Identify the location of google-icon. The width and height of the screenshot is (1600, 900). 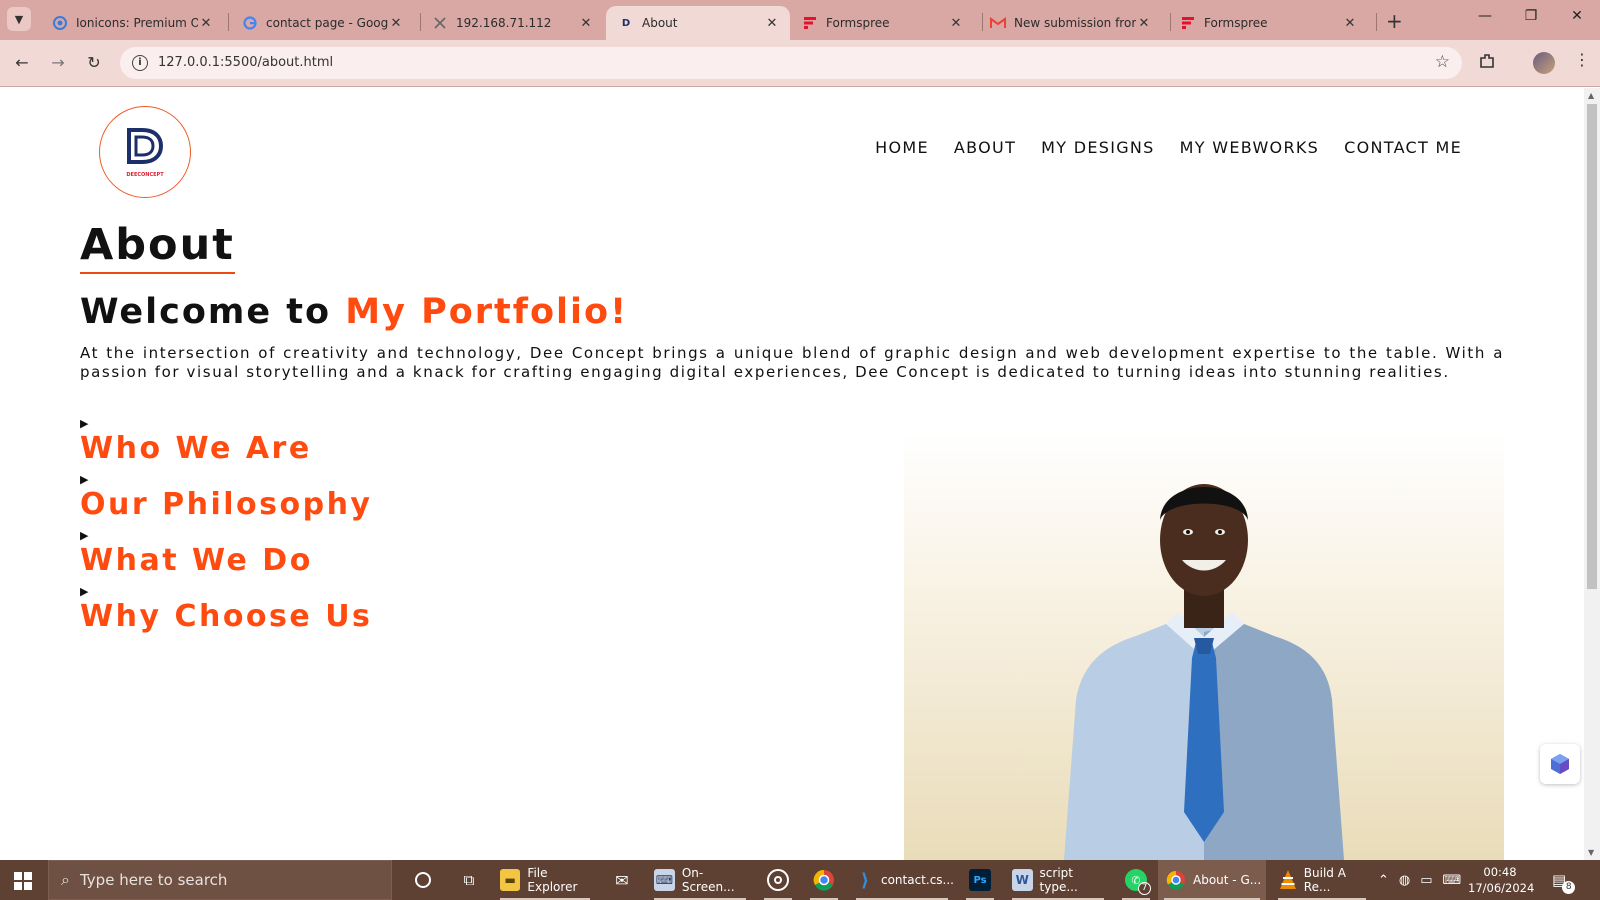
(250, 23).